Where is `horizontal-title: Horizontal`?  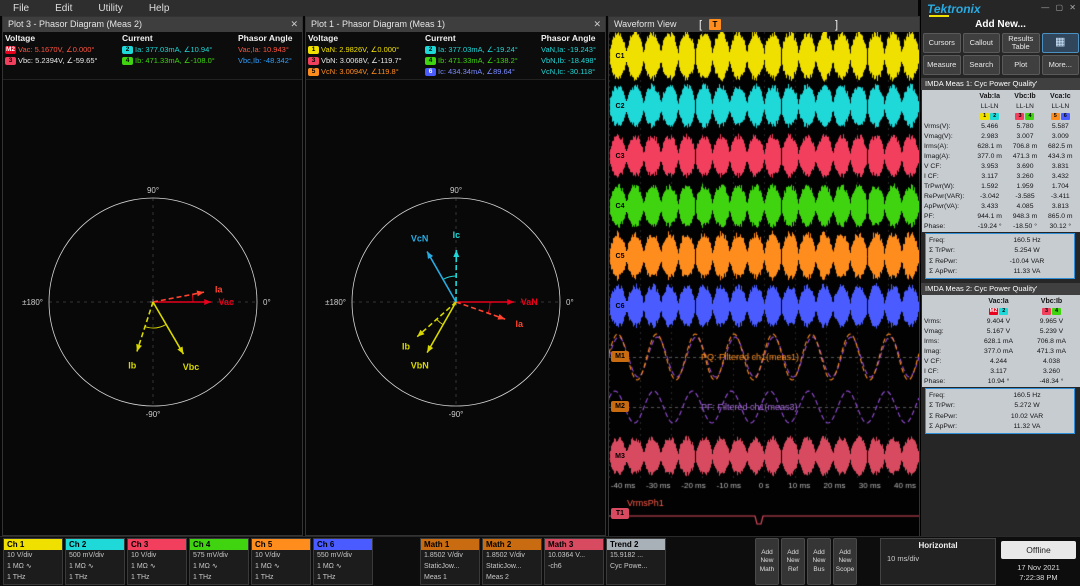 horizontal-title: Horizontal is located at coordinates (938, 545).